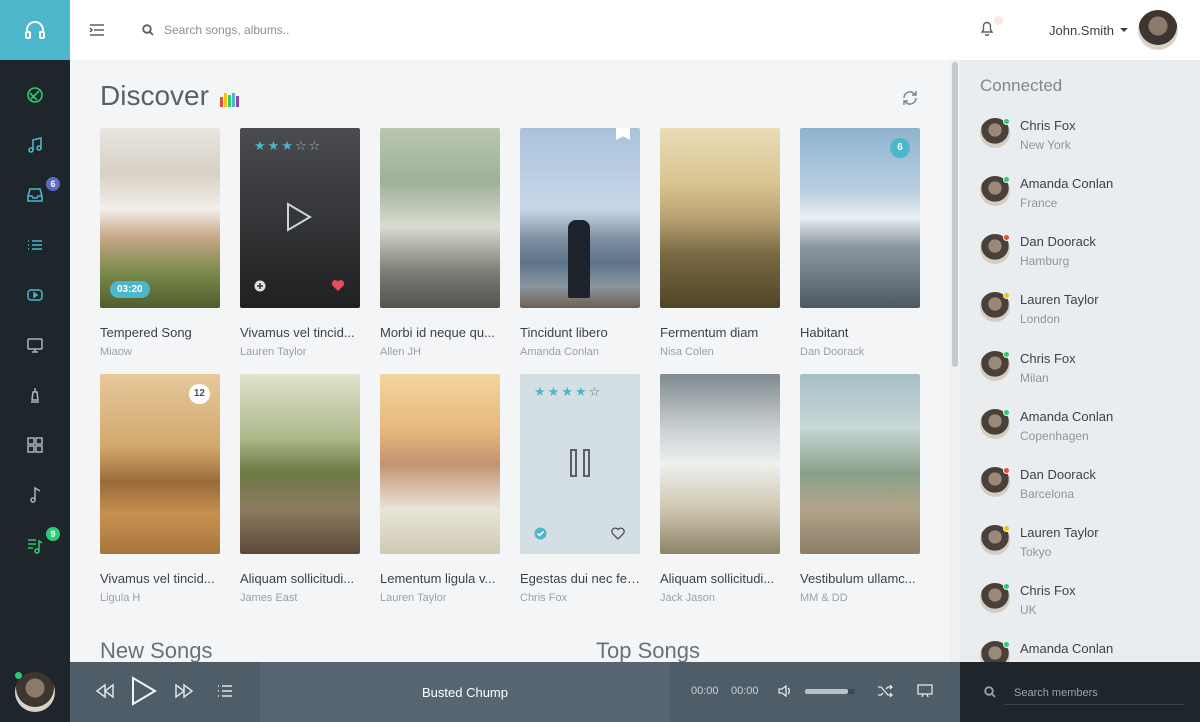 Image resolution: width=1200 pixels, height=722 pixels. I want to click on volume-slider, so click(830, 691).